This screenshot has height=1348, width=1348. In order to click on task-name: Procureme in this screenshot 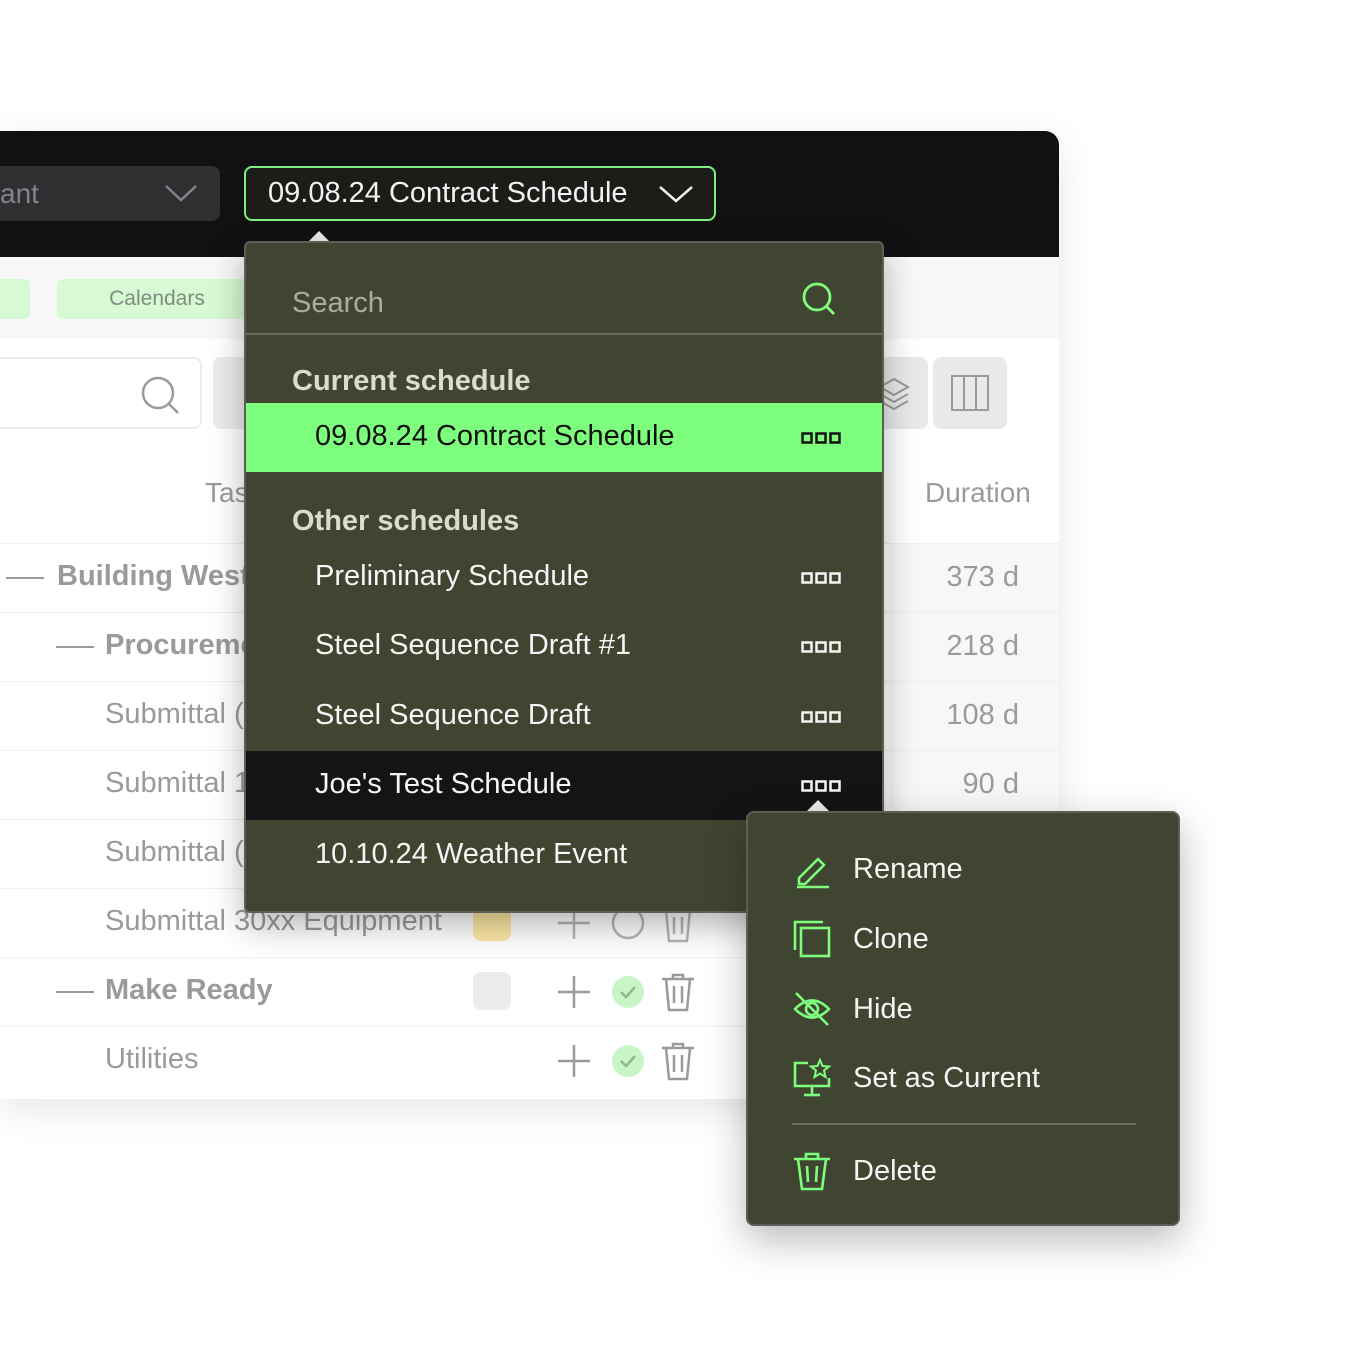, I will do `click(181, 645)`.